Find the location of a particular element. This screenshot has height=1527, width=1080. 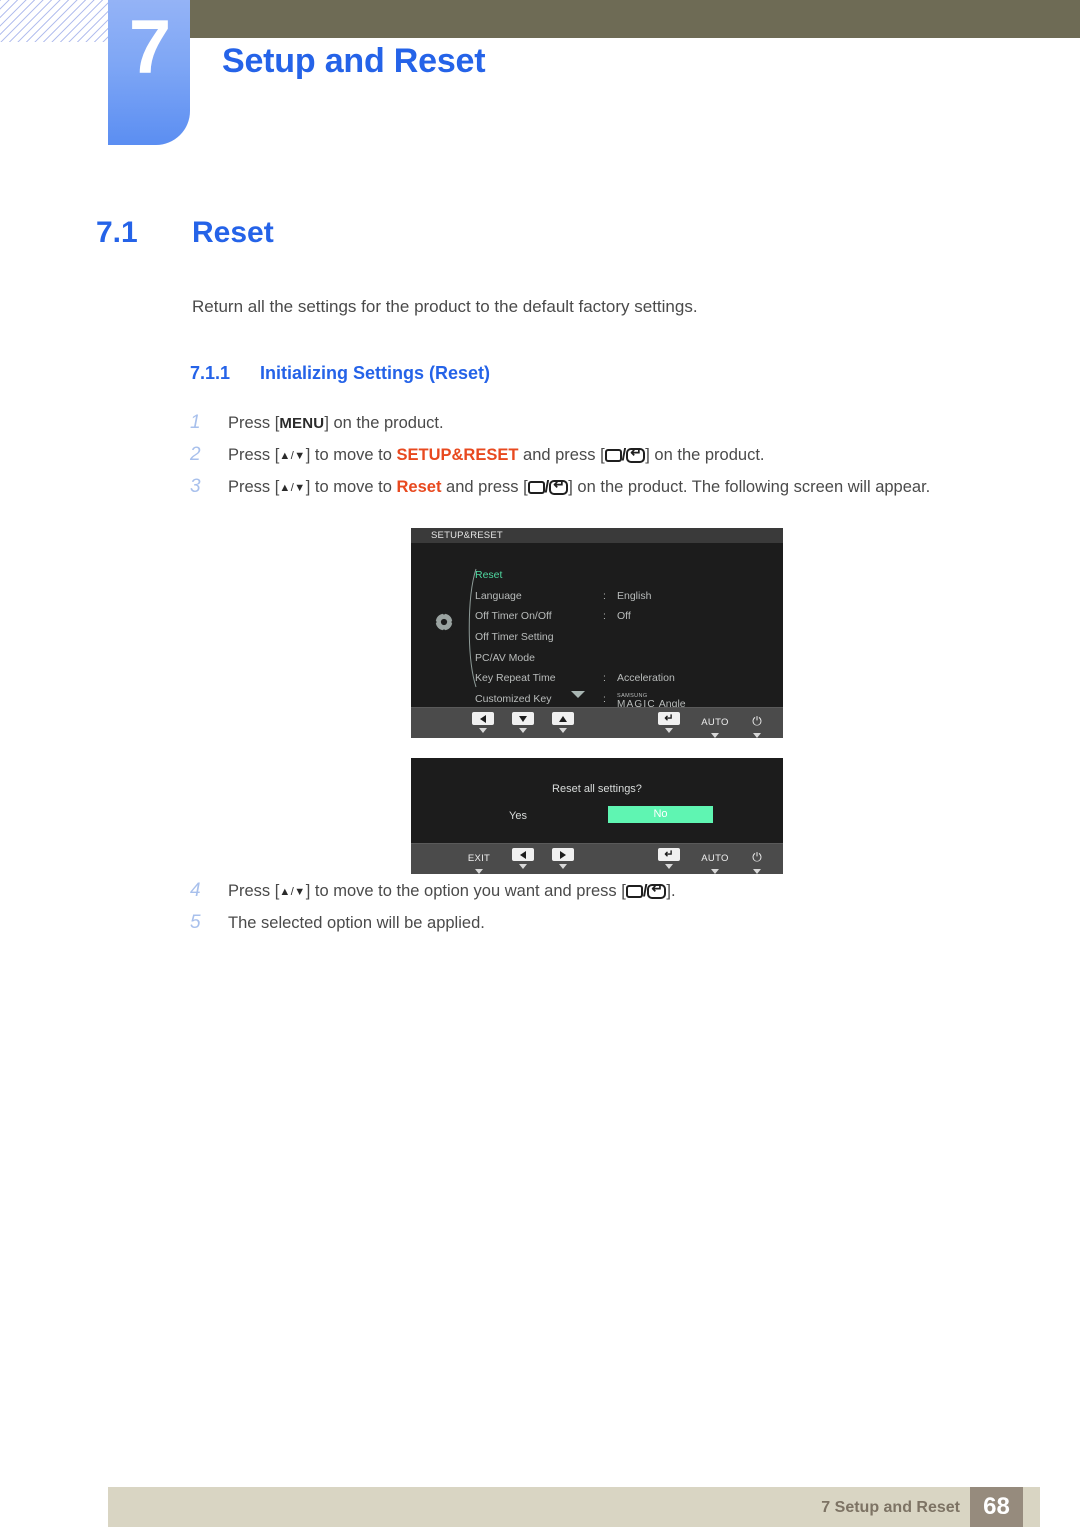

osd-item-value: Acceleration is located at coordinates (646, 678).